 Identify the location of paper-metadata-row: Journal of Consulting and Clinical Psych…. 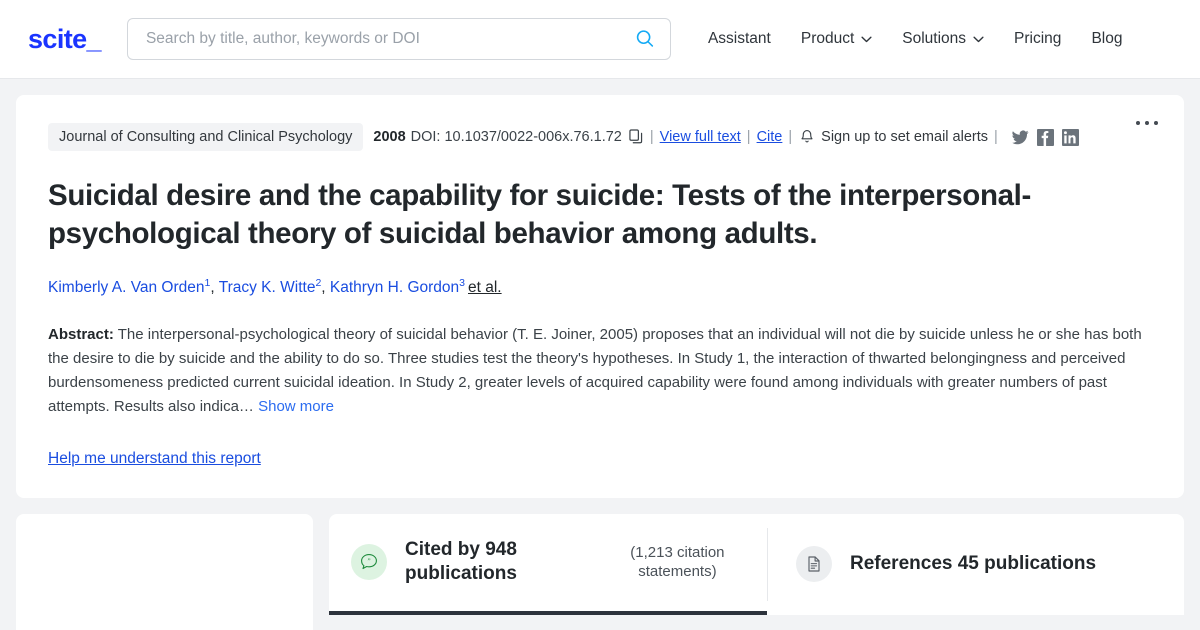
(600, 137).